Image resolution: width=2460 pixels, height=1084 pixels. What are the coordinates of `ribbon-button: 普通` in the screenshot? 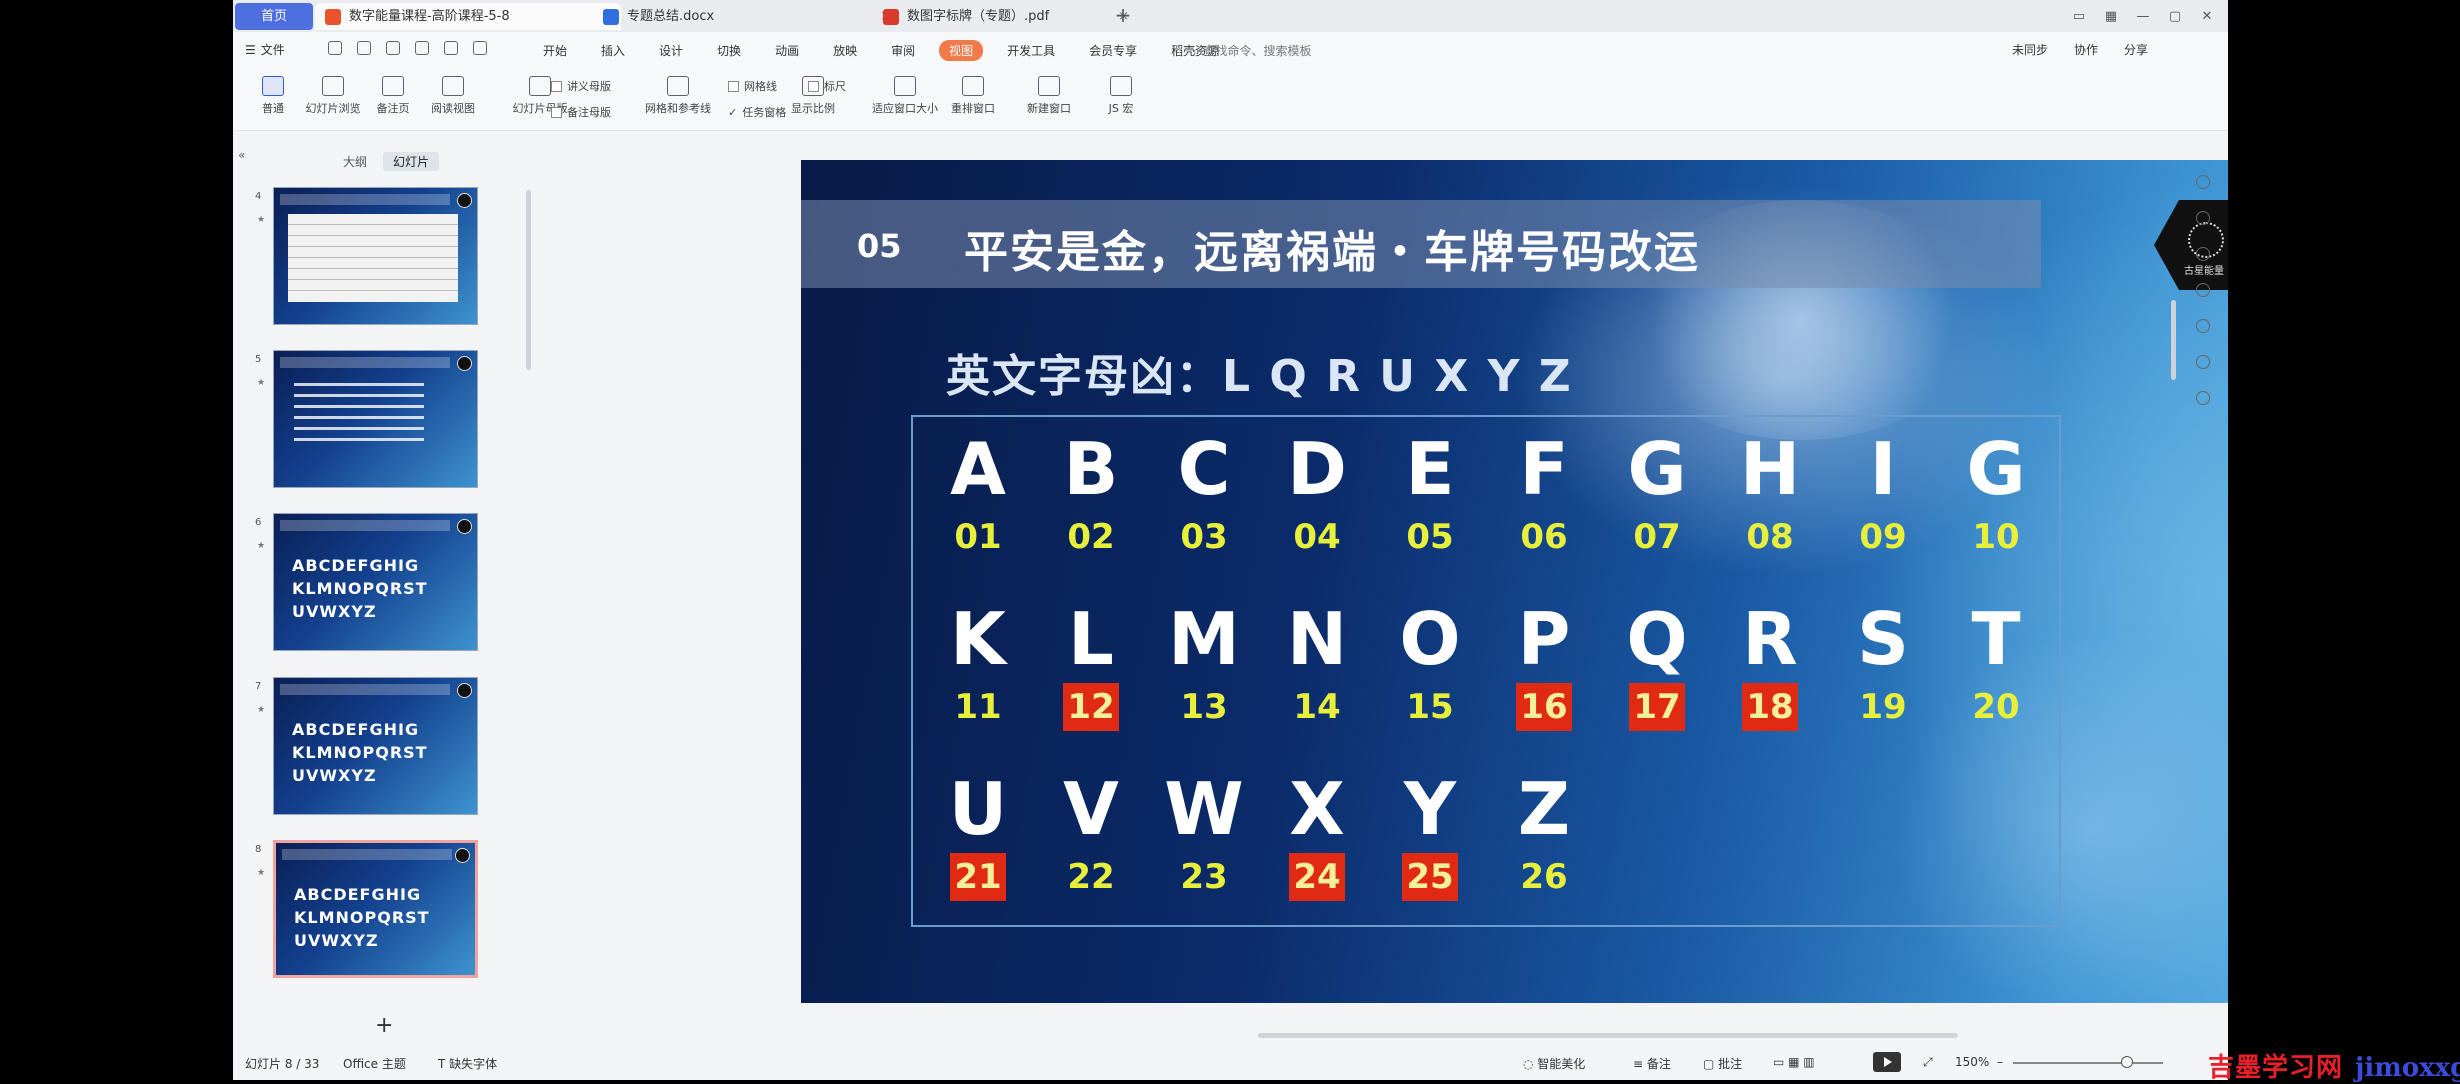 It's located at (273, 96).